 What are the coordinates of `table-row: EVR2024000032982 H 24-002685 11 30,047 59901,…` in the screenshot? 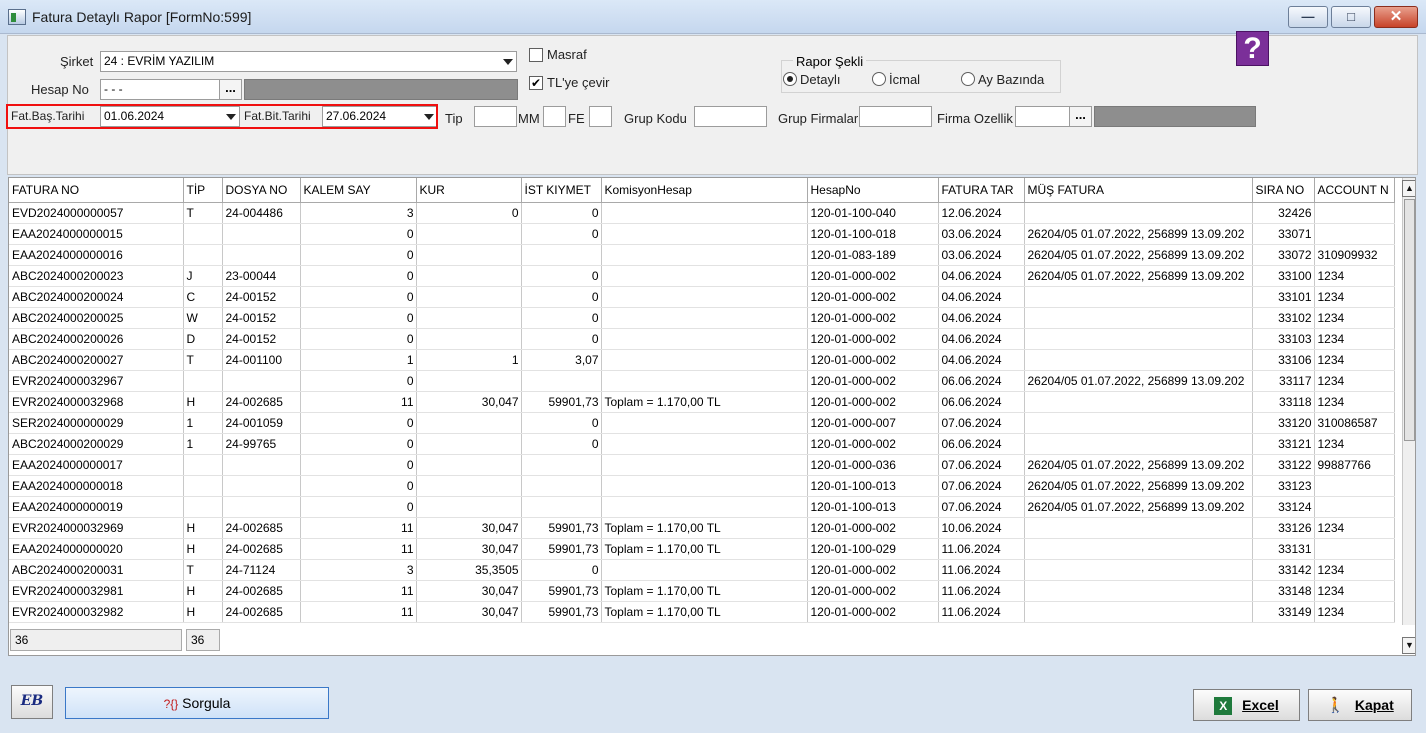 It's located at (702, 612).